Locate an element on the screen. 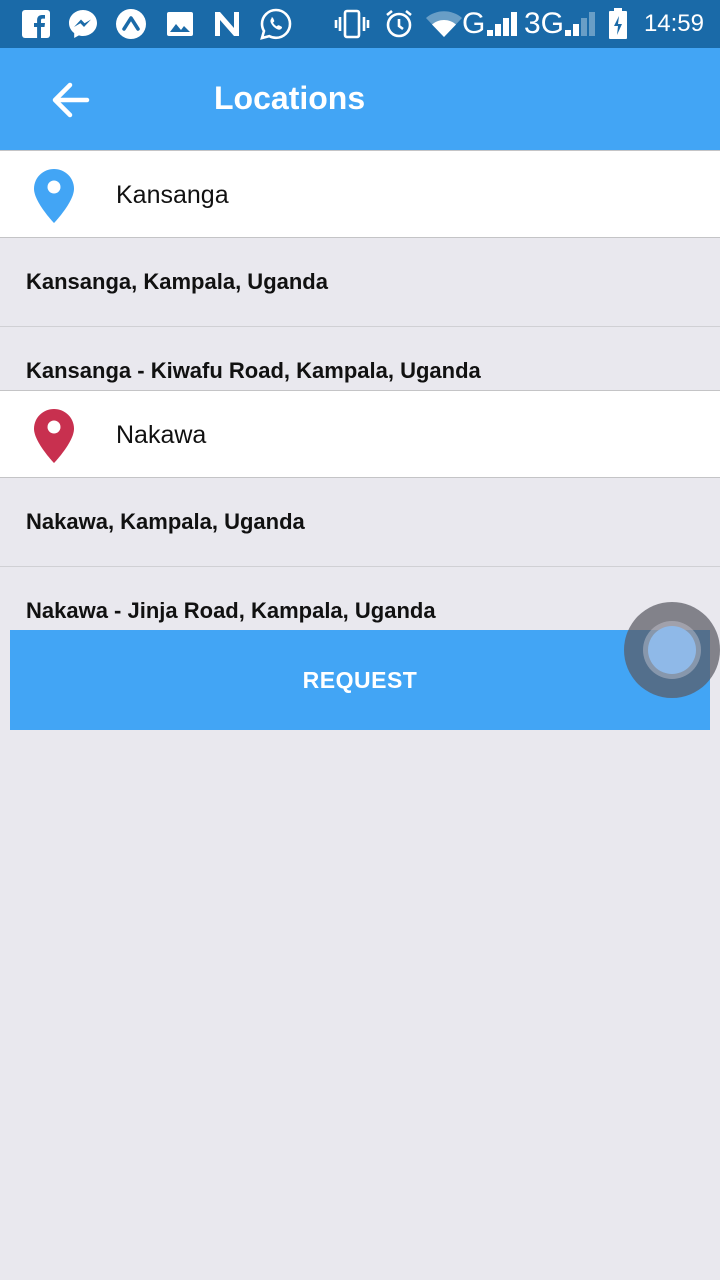 This screenshot has width=720, height=1280. pickup-suggestion-item: Kansanga - Kiwafu Road, Kampala, Uganda is located at coordinates (360, 358).